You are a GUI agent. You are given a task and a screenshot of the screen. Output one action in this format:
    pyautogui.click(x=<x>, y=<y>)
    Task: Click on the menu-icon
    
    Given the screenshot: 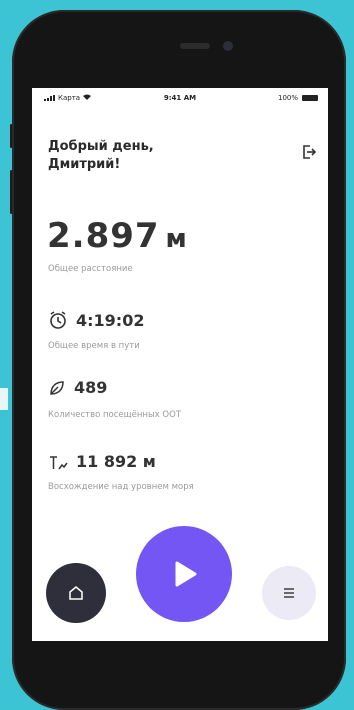 What is the action you would take?
    pyautogui.click(x=289, y=593)
    